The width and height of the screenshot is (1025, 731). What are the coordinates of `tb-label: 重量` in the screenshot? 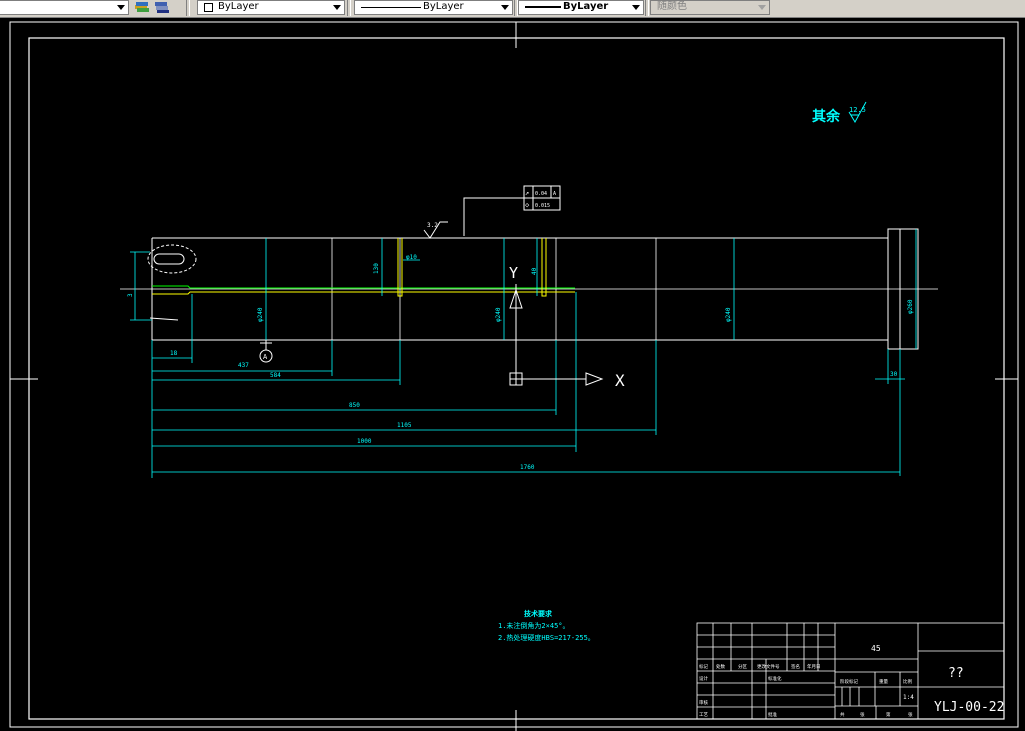 It's located at (883, 681).